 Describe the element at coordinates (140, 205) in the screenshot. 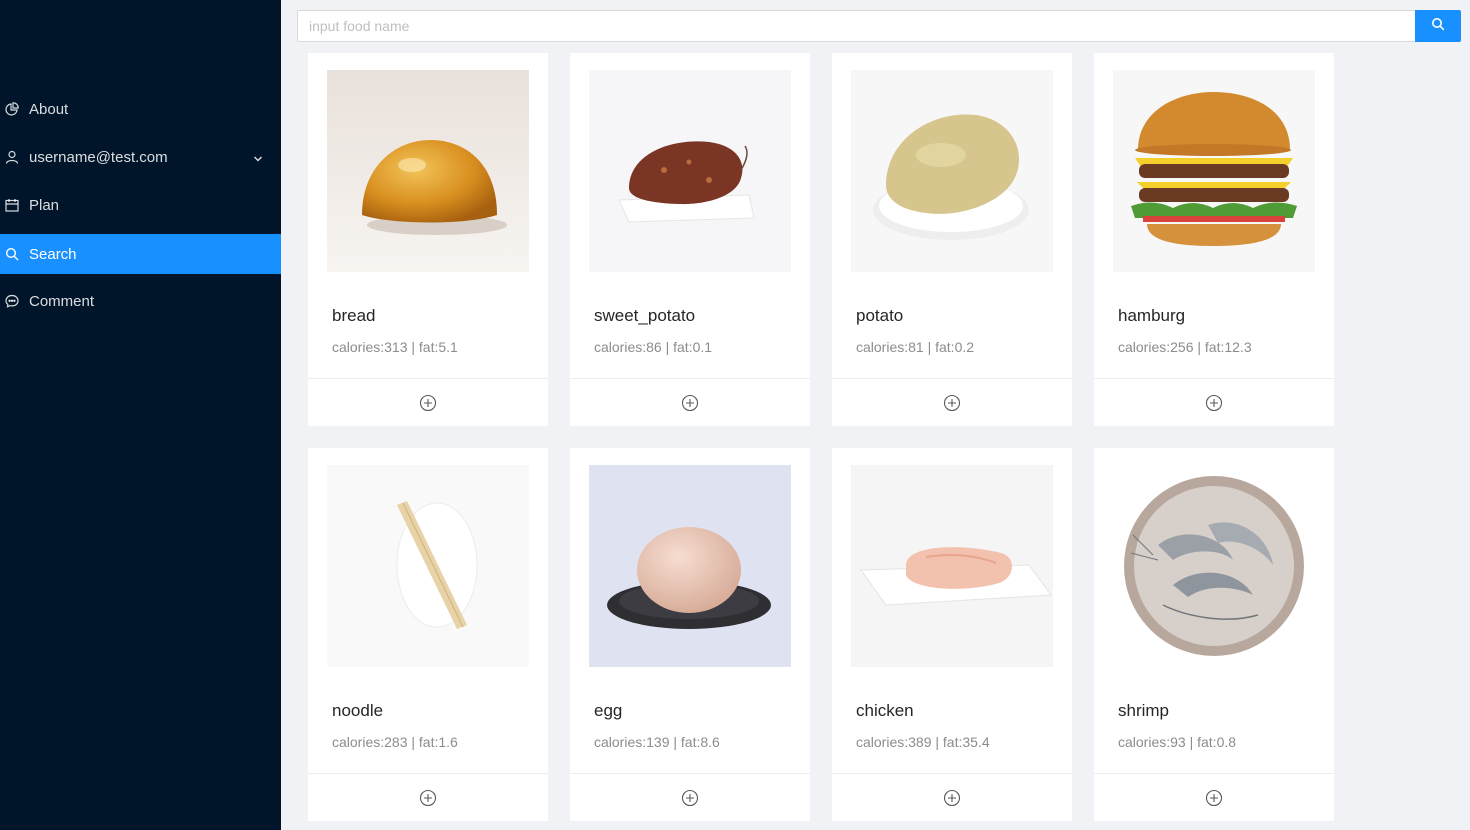

I see `sidebar-item-plan: Plan` at that location.